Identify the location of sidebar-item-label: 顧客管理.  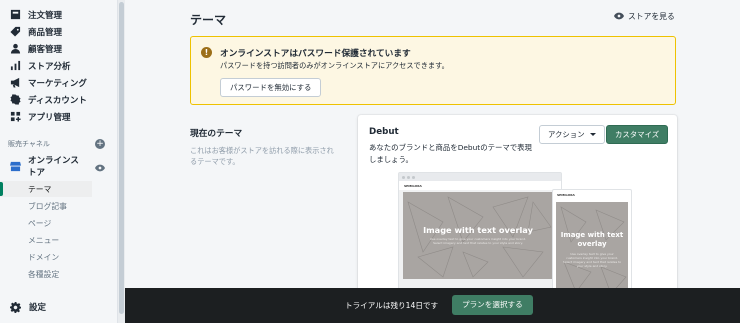
(45, 49).